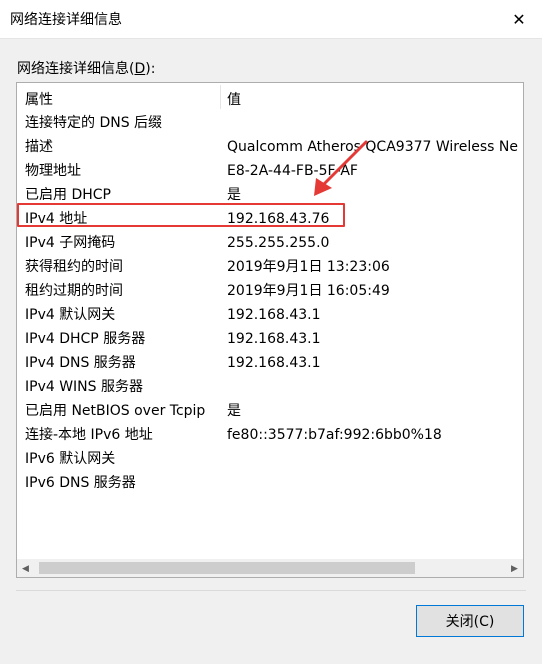 This screenshot has height=664, width=542. What do you see at coordinates (80, 363) in the screenshot?
I see `property-name: IPv4 DNS 服务器` at bounding box center [80, 363].